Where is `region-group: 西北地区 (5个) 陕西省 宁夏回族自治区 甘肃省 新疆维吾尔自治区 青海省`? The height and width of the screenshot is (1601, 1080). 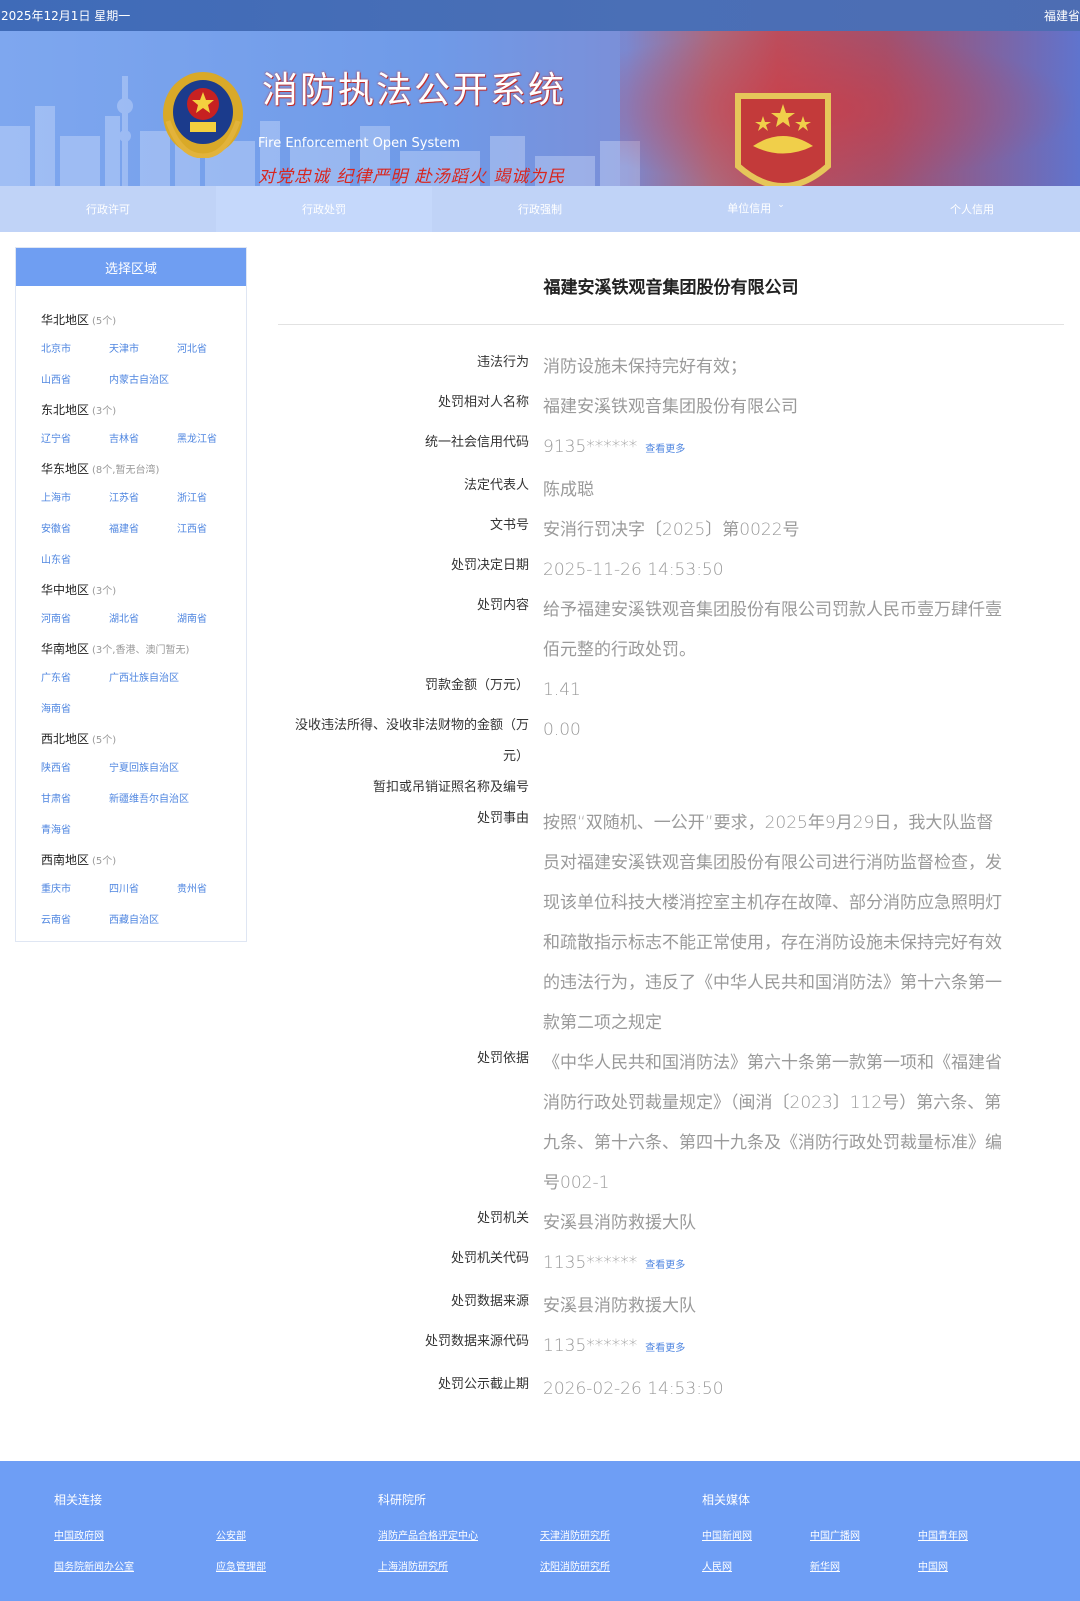
region-group: 西北地区 (5个) 陕西省 宁夏回族自治区 甘肃省 新疆维吾尔自治区 青海省 is located at coordinates (143, 784).